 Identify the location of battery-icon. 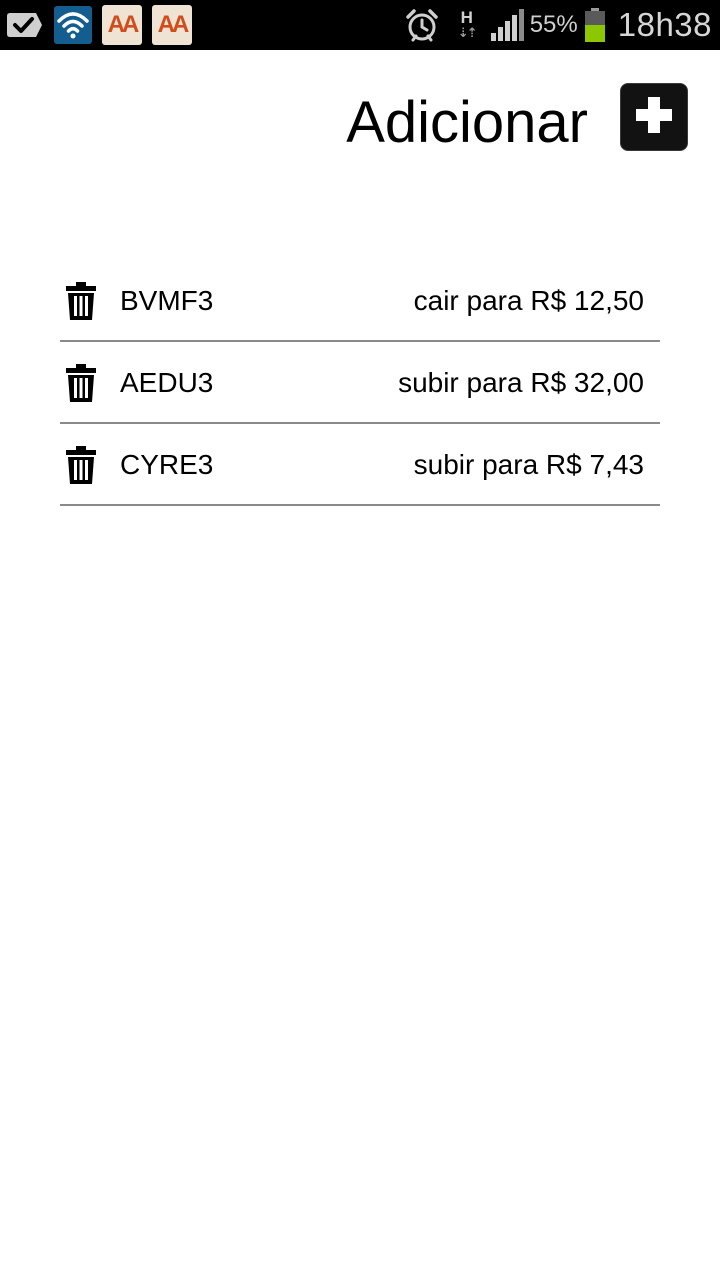
(595, 25).